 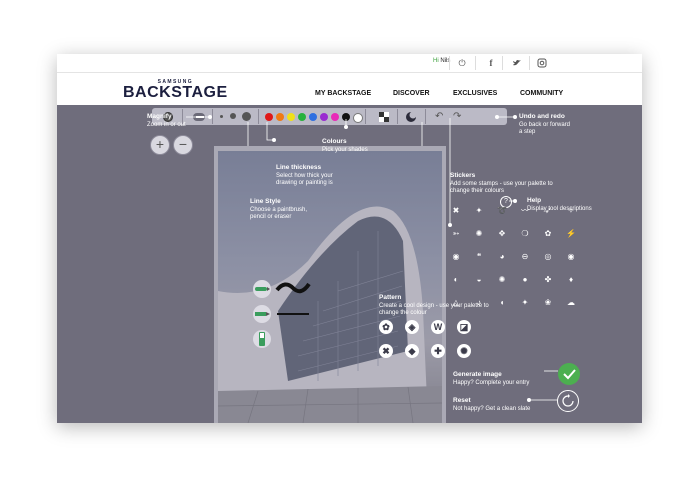 What do you see at coordinates (502, 234) in the screenshot?
I see `sticker-icon: ✥` at bounding box center [502, 234].